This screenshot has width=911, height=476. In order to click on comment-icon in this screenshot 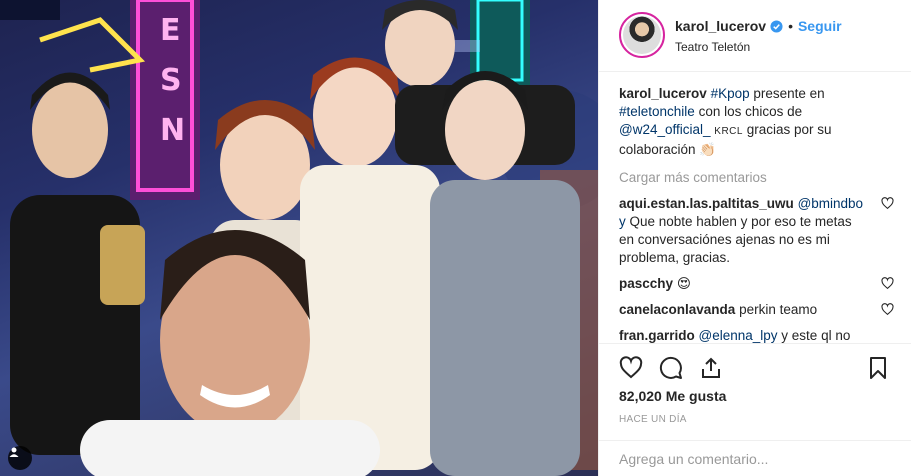, I will do `click(671, 368)`.